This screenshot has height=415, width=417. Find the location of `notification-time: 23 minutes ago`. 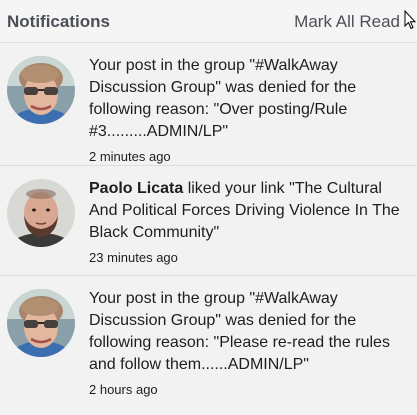

notification-time: 23 minutes ago is located at coordinates (133, 257).